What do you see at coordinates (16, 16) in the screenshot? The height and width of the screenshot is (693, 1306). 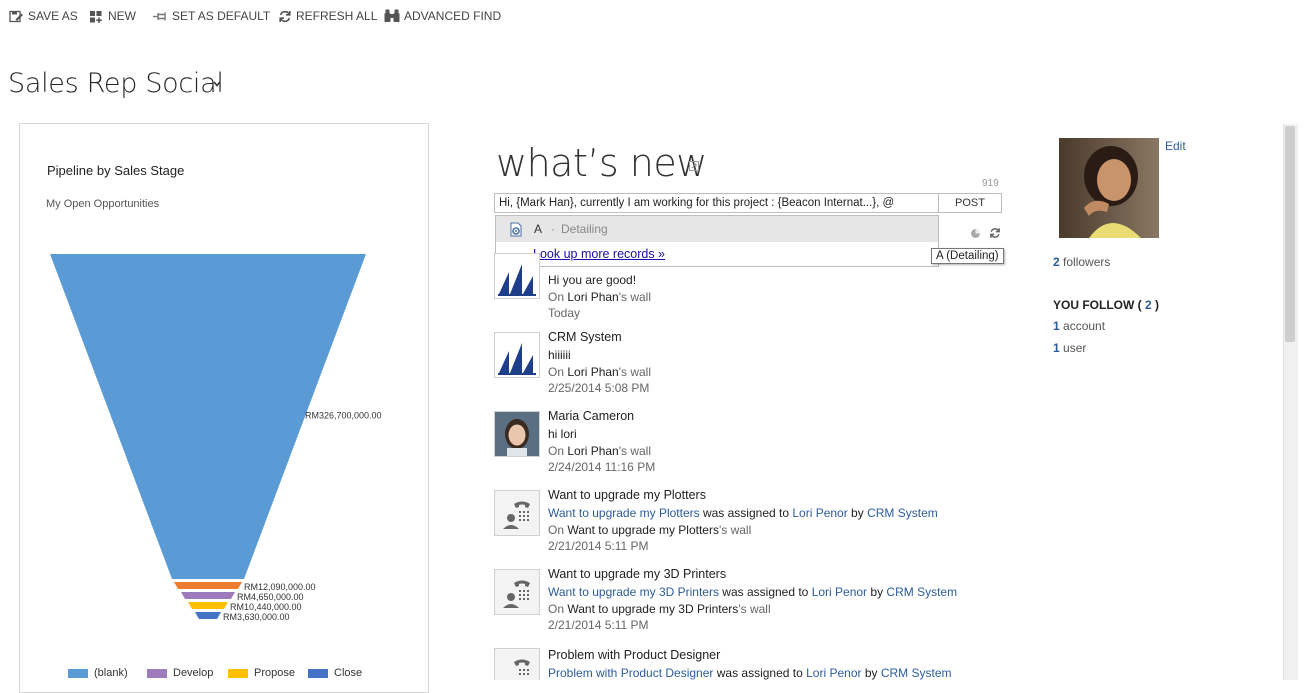 I see `save-as-icon` at bounding box center [16, 16].